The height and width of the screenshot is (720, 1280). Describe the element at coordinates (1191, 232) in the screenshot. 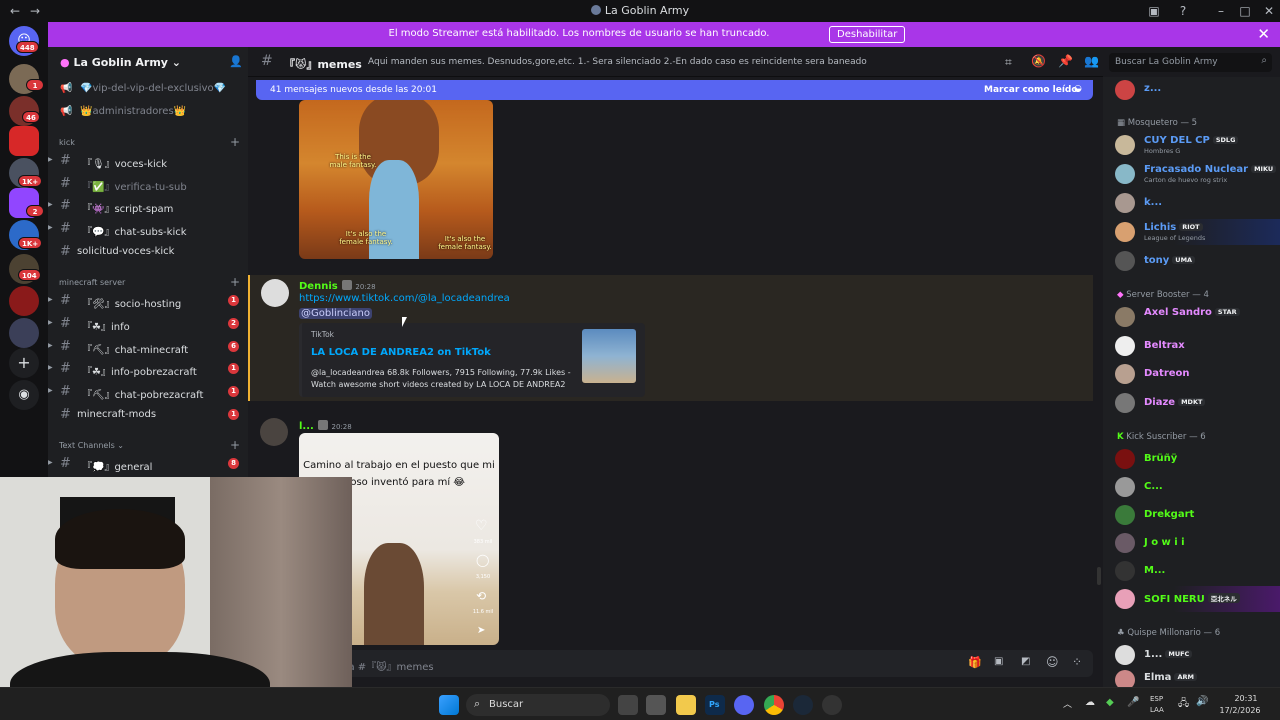

I see `member-item: Lichis RIOT League of Legends` at that location.